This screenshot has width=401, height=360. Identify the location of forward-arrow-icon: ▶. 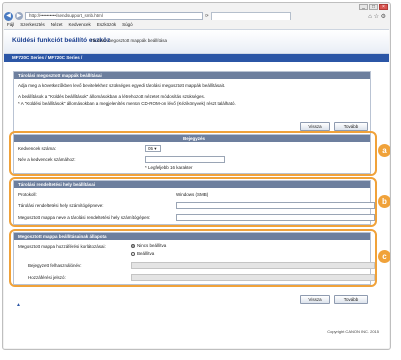
(19, 16).